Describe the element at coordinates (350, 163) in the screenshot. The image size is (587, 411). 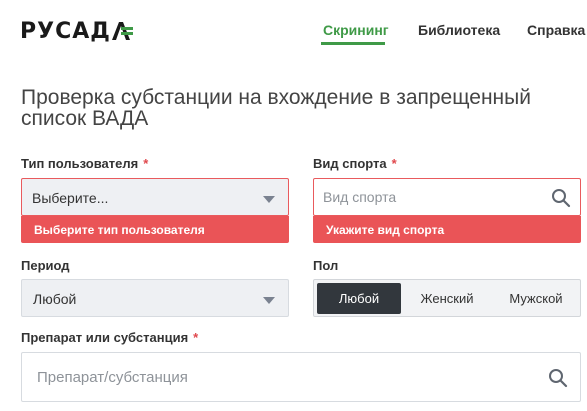
I see `sport-label-text: Вид спорта` at that location.